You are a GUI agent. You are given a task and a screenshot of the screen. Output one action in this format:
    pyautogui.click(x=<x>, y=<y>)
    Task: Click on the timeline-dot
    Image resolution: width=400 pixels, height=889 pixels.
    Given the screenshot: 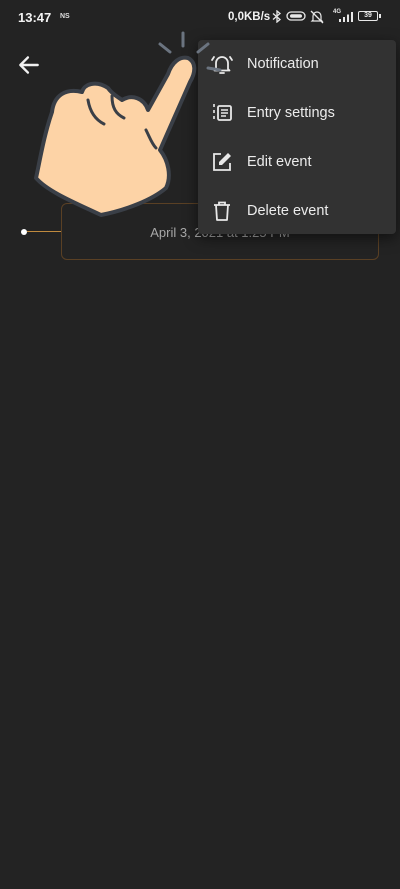 What is the action you would take?
    pyautogui.click(x=24, y=232)
    